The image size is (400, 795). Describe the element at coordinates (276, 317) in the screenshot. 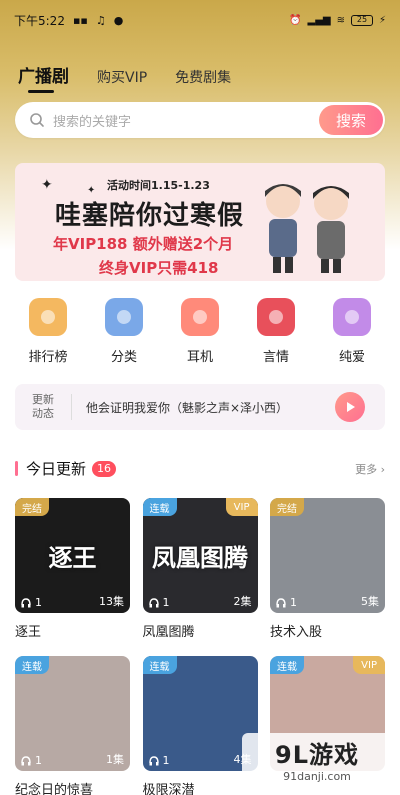

I see `lips-icon` at that location.